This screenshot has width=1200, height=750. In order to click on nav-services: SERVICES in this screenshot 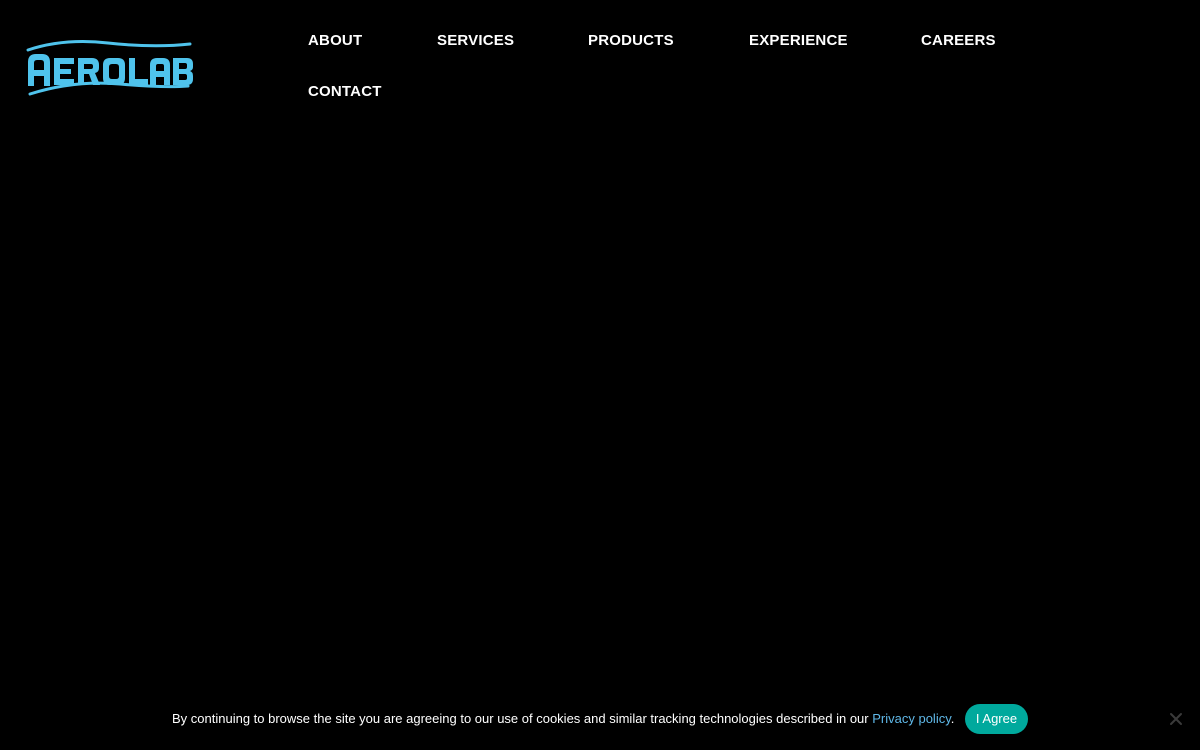, I will do `click(475, 41)`.